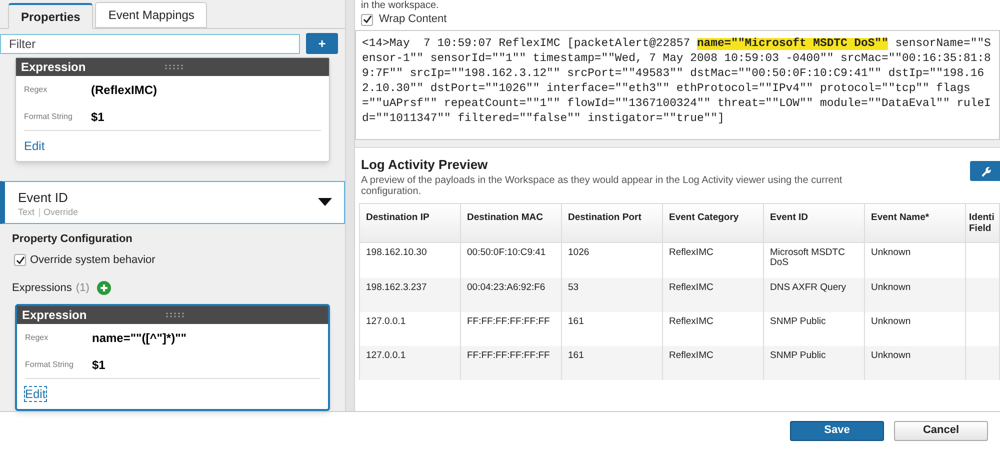 The width and height of the screenshot is (1000, 449). I want to click on table-cell: 127.0.0.1, so click(410, 363).